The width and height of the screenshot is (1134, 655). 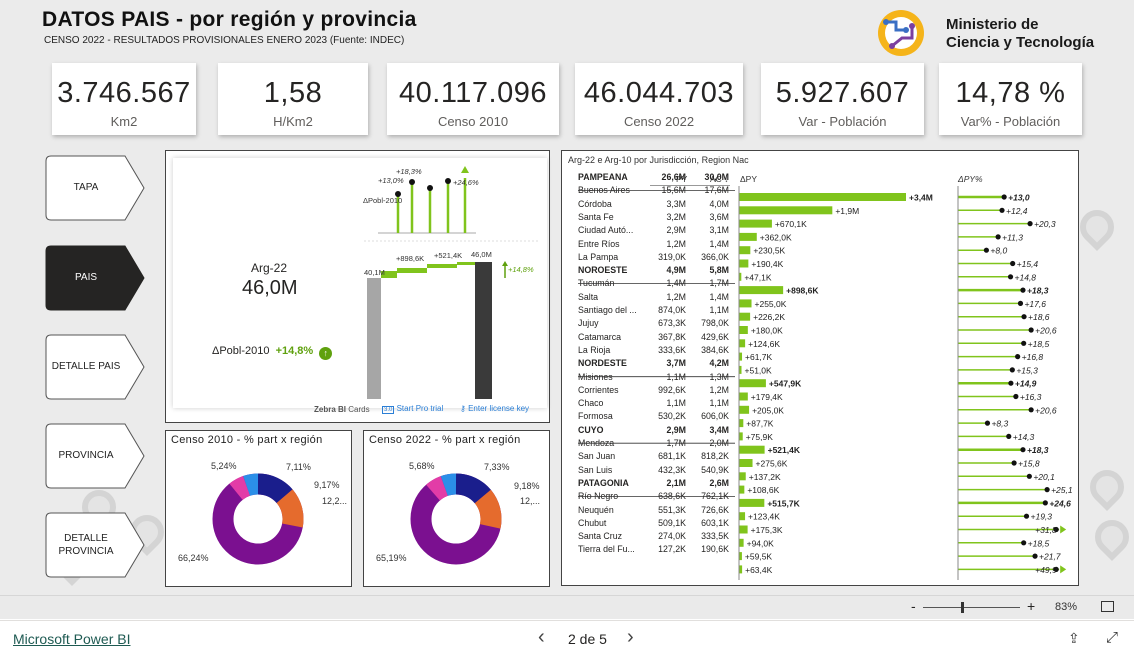 I want to click on bridge-label-2: +521,4K, so click(x=448, y=255).